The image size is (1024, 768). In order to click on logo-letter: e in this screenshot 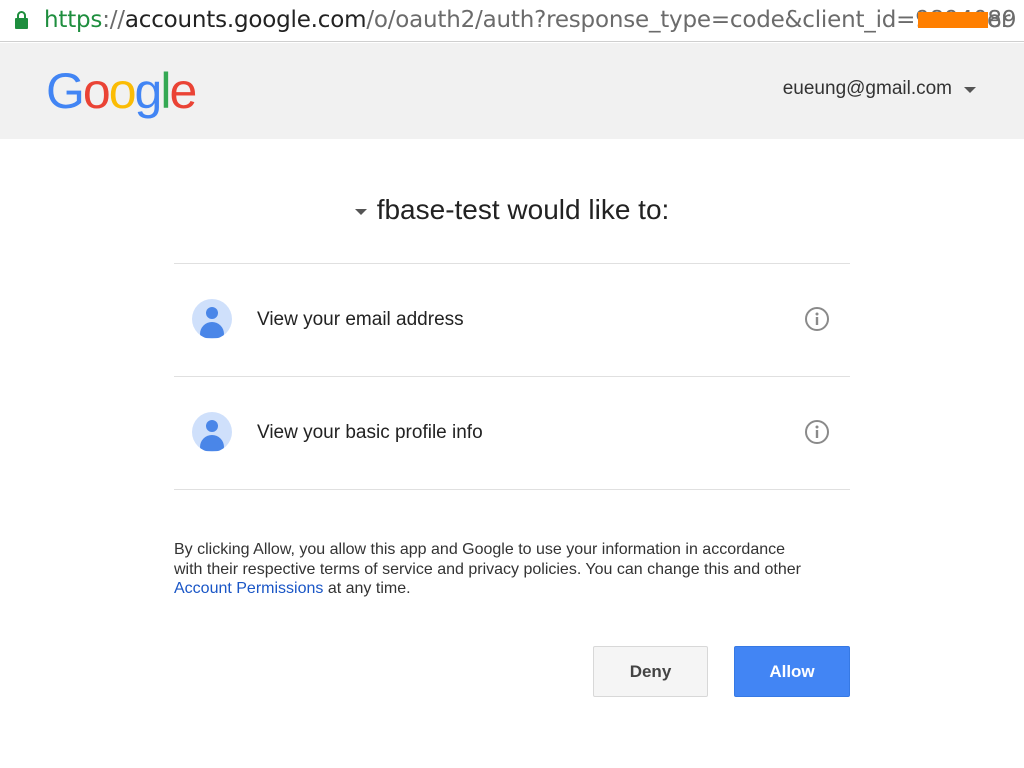, I will do `click(183, 91)`.